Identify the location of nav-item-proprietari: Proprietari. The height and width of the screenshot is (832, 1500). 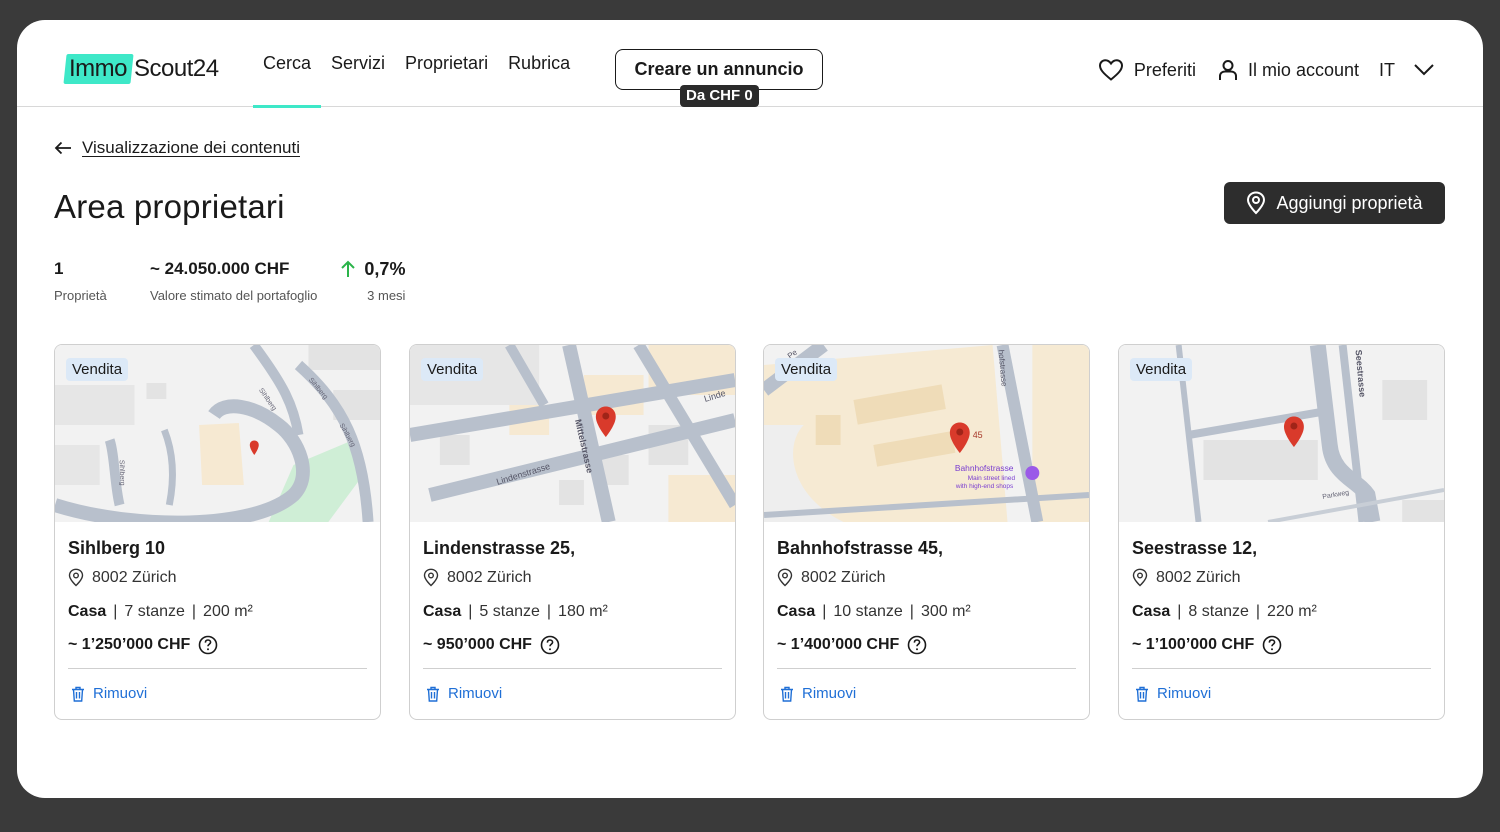
(446, 63).